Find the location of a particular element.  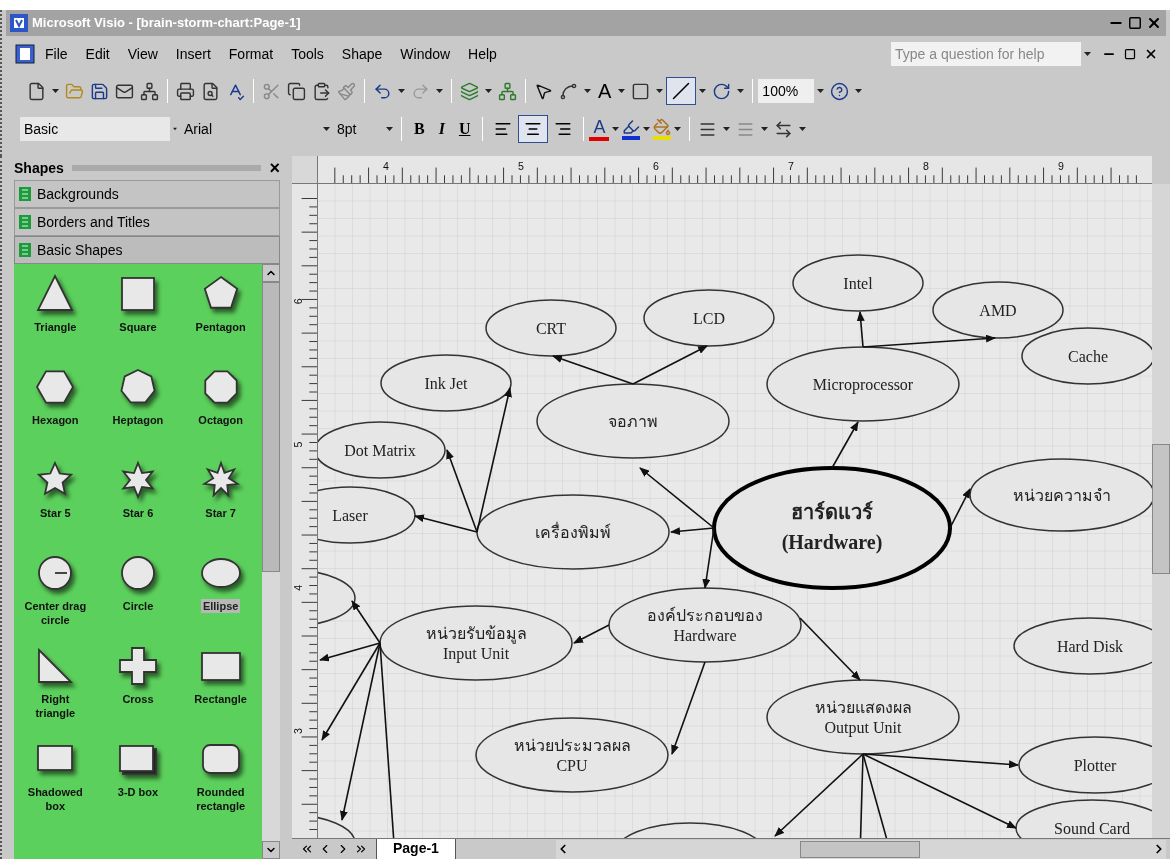

underline-button: U is located at coordinates (464, 129).